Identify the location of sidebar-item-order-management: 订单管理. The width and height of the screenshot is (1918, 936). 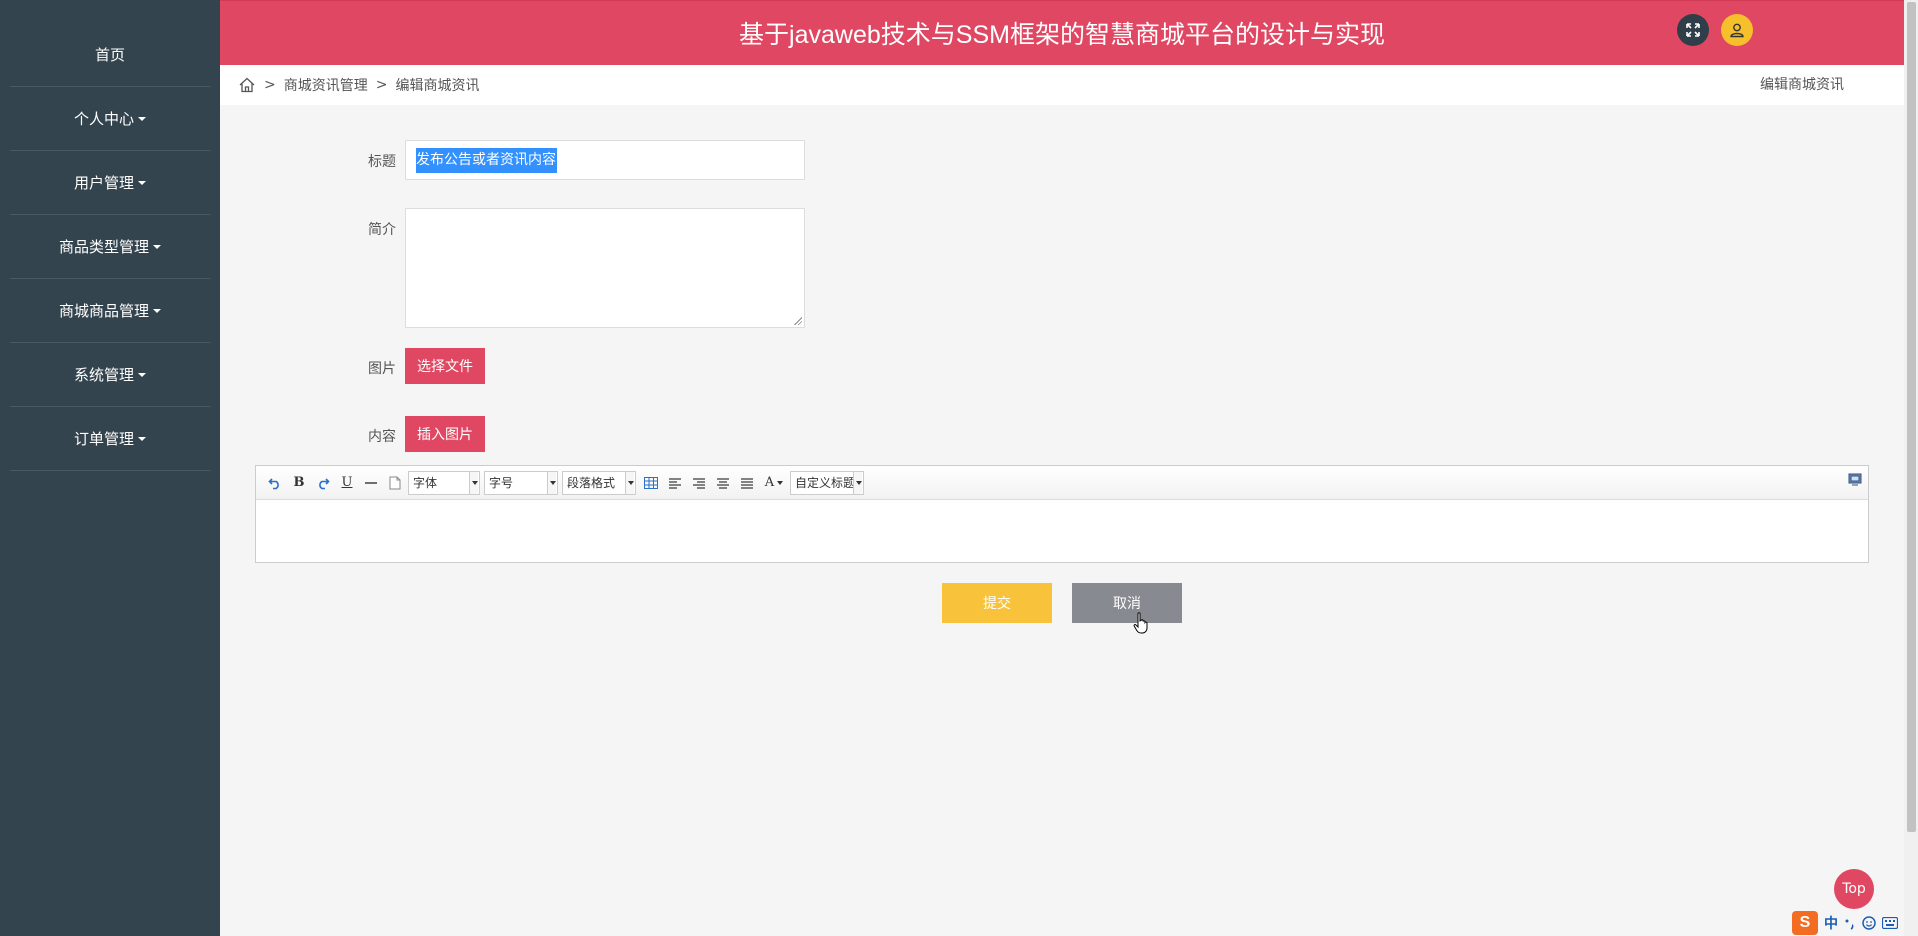
(110, 439).